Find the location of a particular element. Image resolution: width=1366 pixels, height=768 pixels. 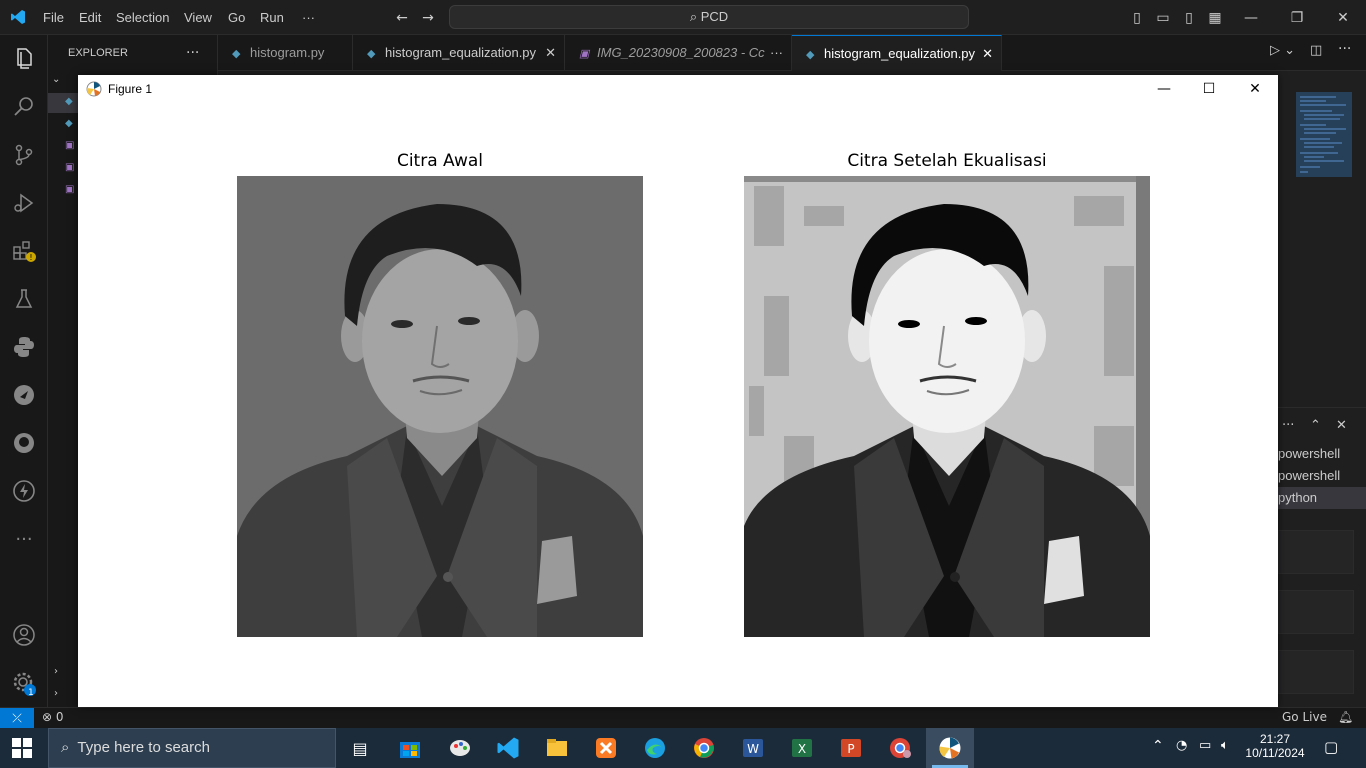

menu-selection: Selection is located at coordinates (142, 17).